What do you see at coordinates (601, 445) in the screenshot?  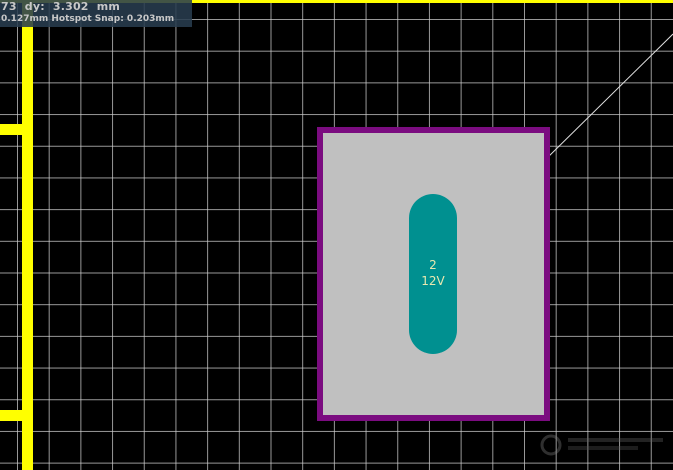 I see `watermark-logo` at bounding box center [601, 445].